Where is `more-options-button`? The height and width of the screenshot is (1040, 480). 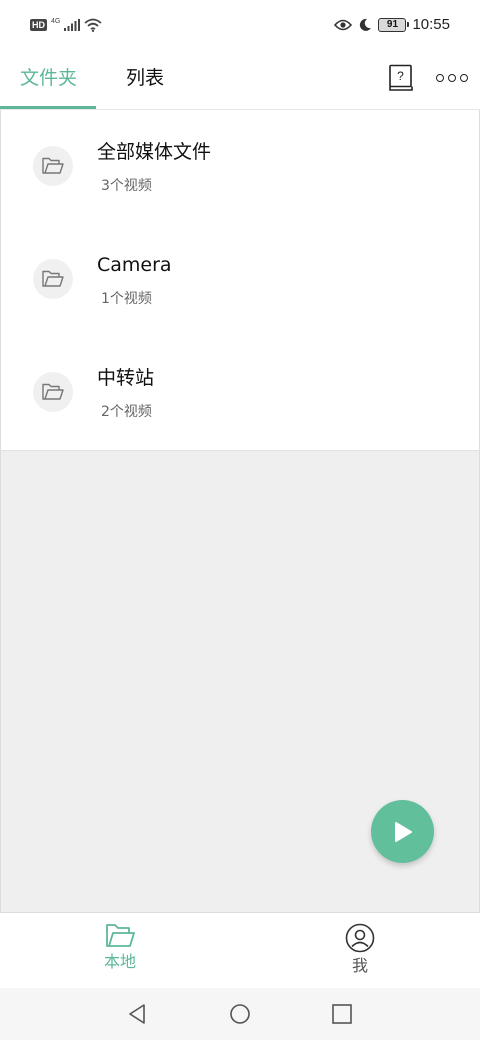
more-options-button is located at coordinates (452, 78).